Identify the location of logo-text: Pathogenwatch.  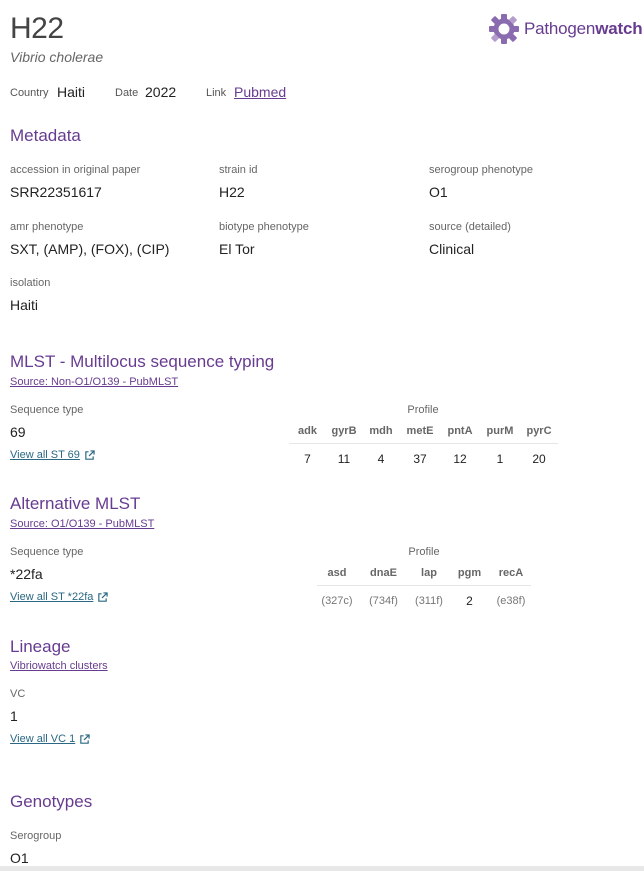
(583, 28).